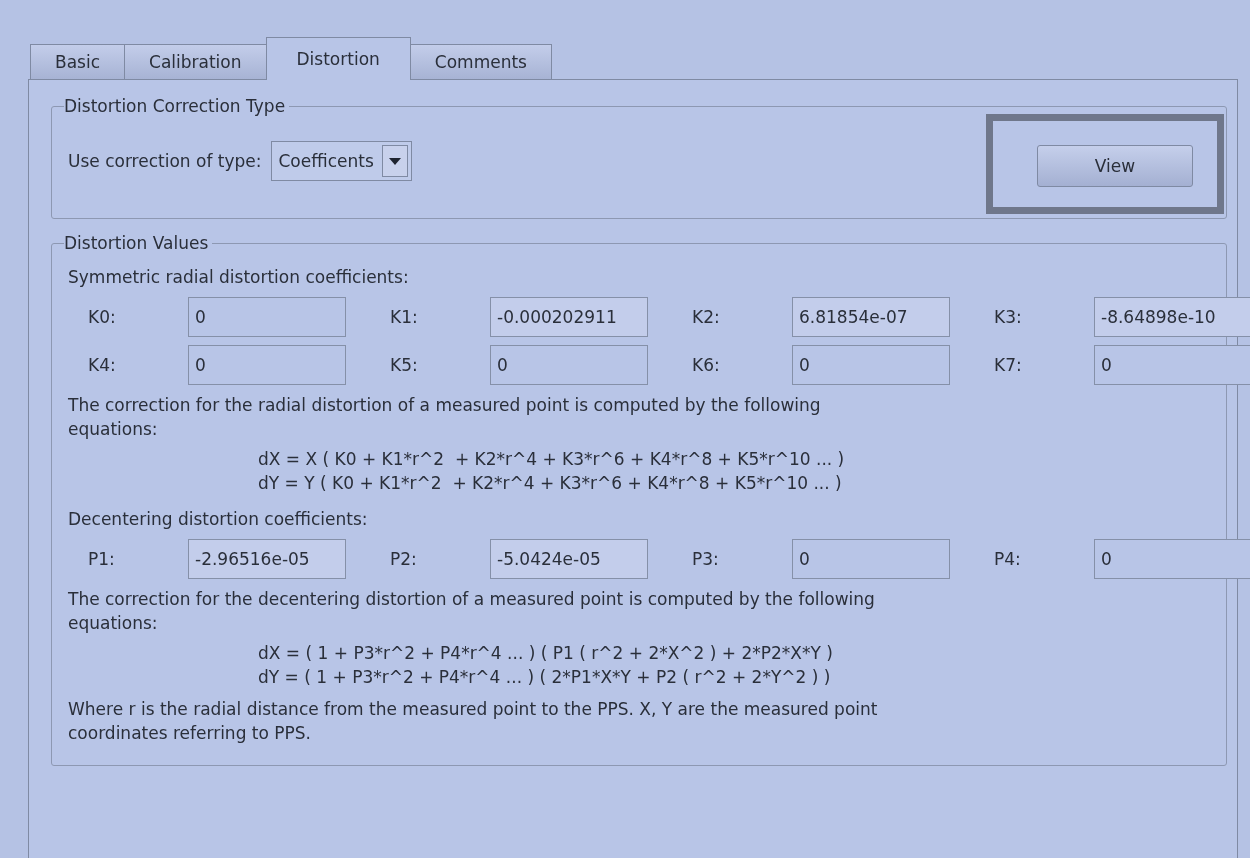 This screenshot has height=858, width=1250. I want to click on field-label: Use correction of type:, so click(165, 161).